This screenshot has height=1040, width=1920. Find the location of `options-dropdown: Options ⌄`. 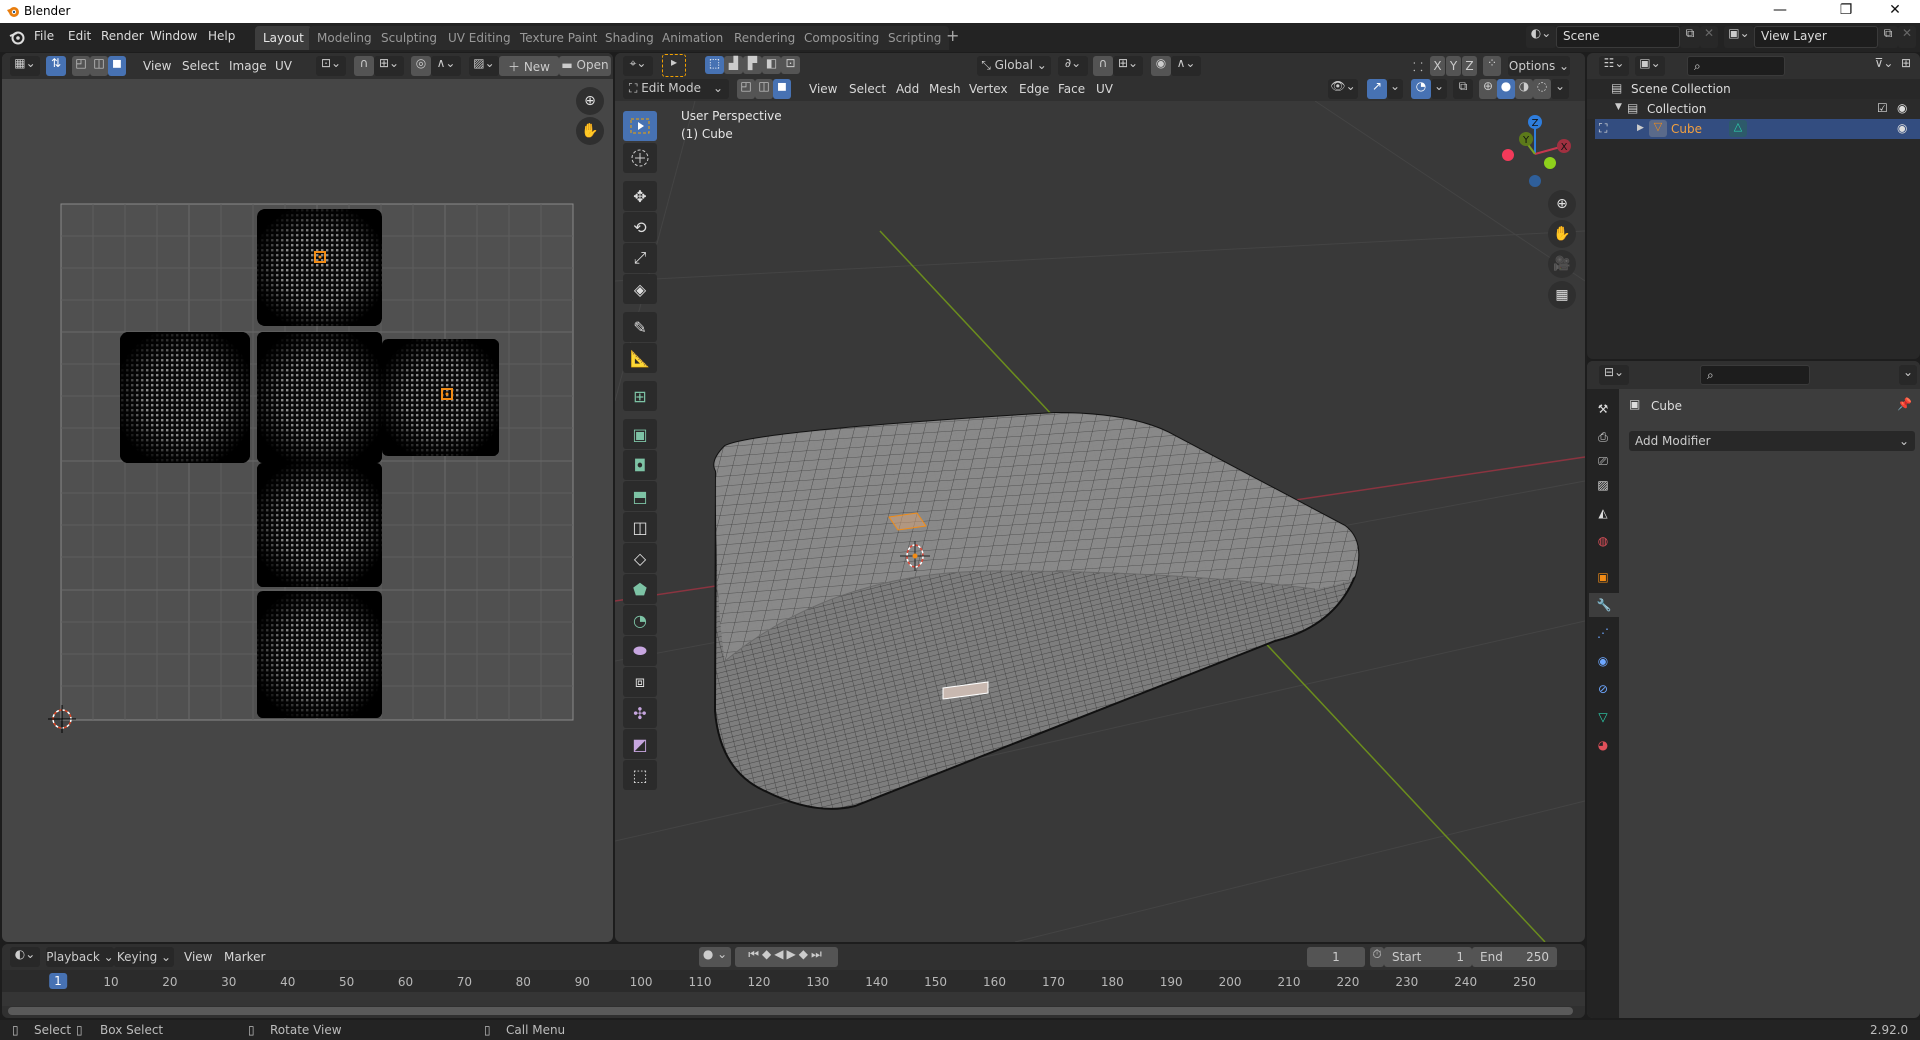

options-dropdown: Options ⌄ is located at coordinates (1539, 66).